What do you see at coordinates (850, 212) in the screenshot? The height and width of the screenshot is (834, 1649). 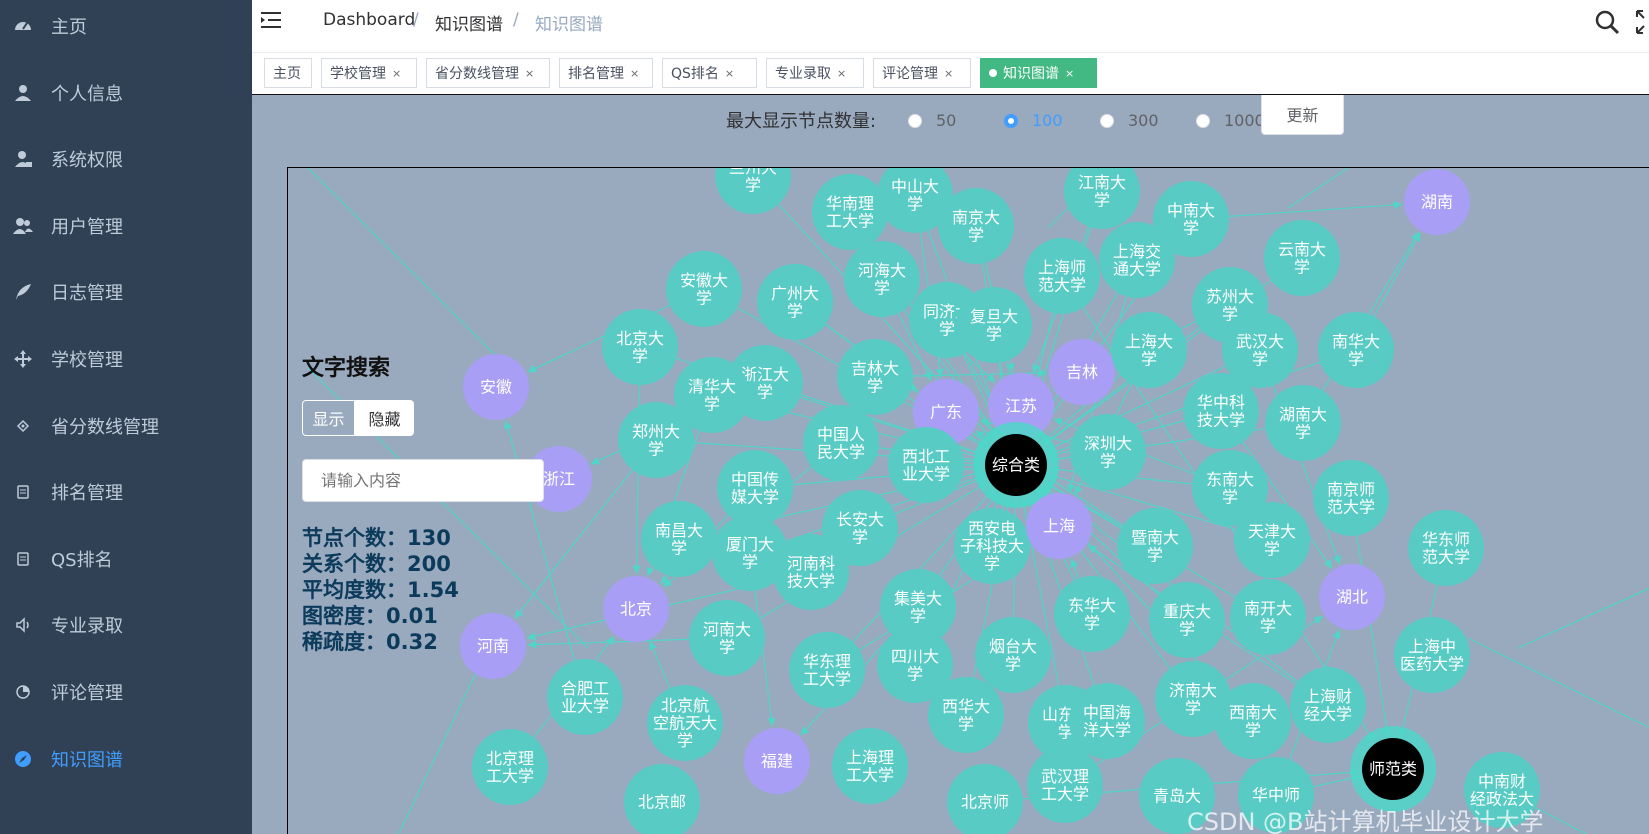 I see `graph-node-university: 华南理工大学` at bounding box center [850, 212].